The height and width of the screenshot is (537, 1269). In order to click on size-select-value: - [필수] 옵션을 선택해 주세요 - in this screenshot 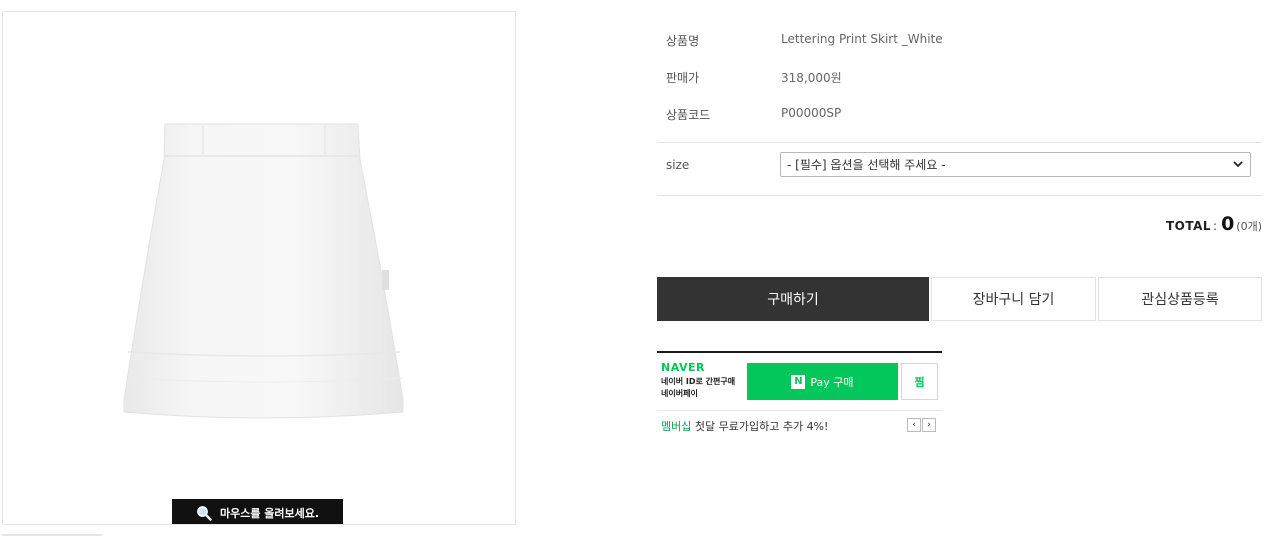, I will do `click(866, 165)`.